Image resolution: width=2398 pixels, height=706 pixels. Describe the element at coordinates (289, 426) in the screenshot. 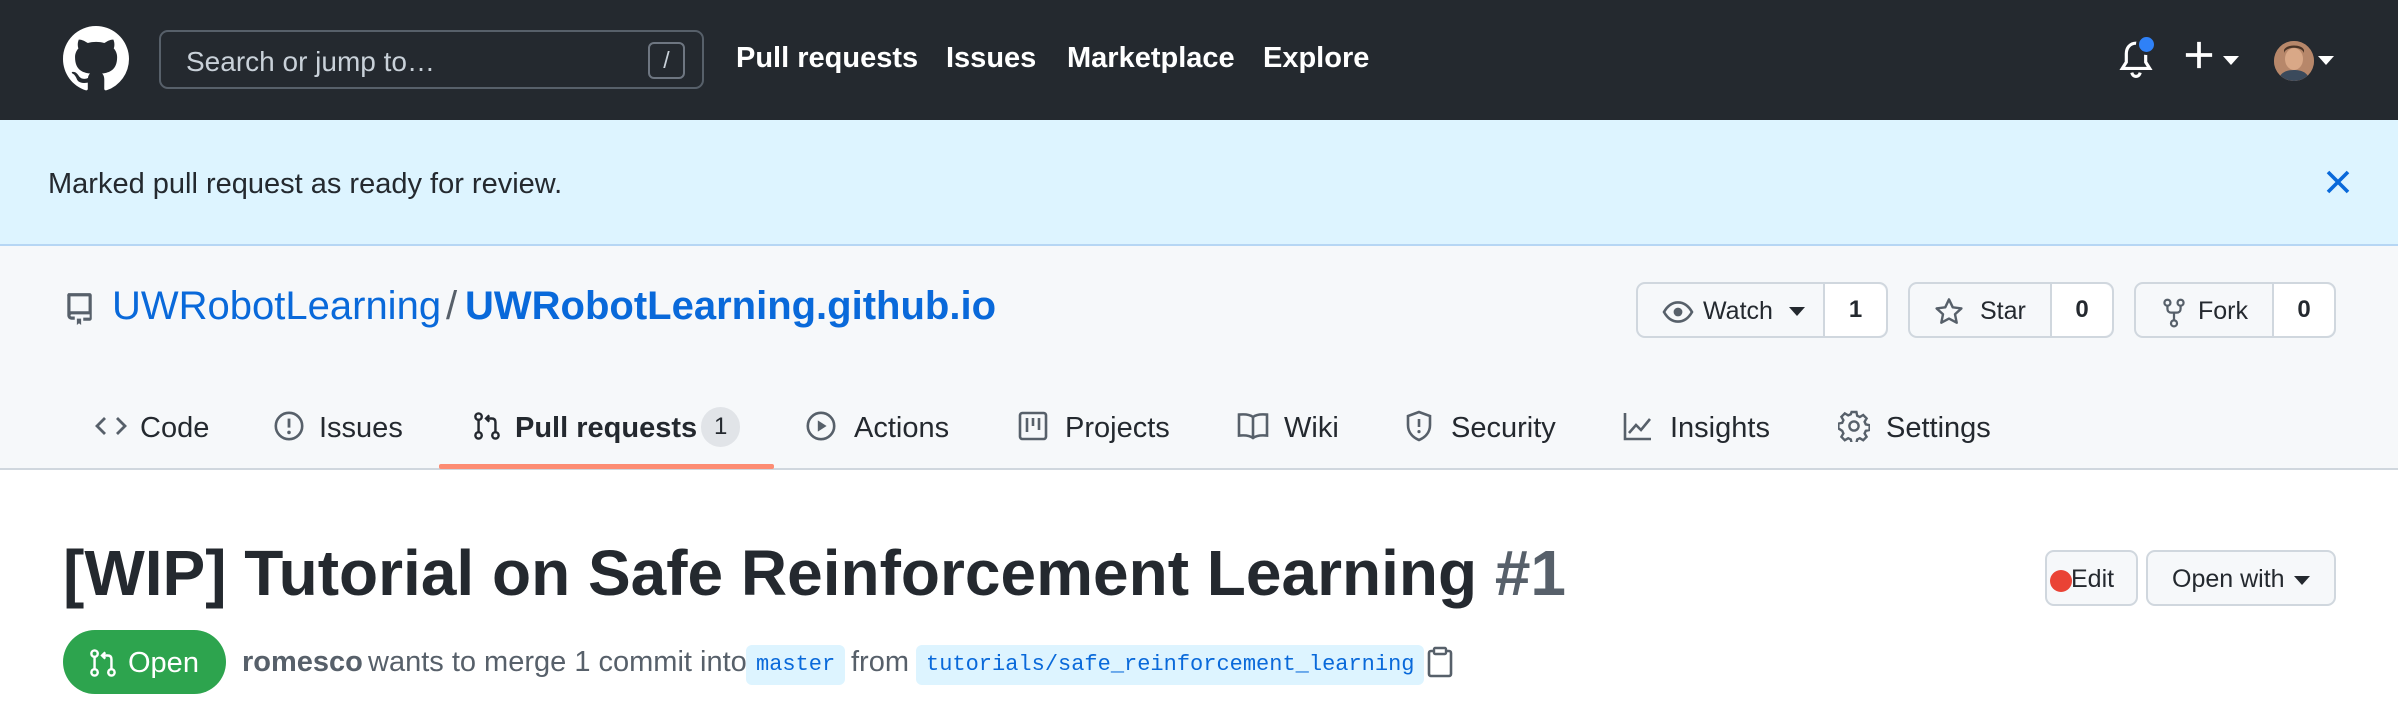

I see `issue-icon` at that location.